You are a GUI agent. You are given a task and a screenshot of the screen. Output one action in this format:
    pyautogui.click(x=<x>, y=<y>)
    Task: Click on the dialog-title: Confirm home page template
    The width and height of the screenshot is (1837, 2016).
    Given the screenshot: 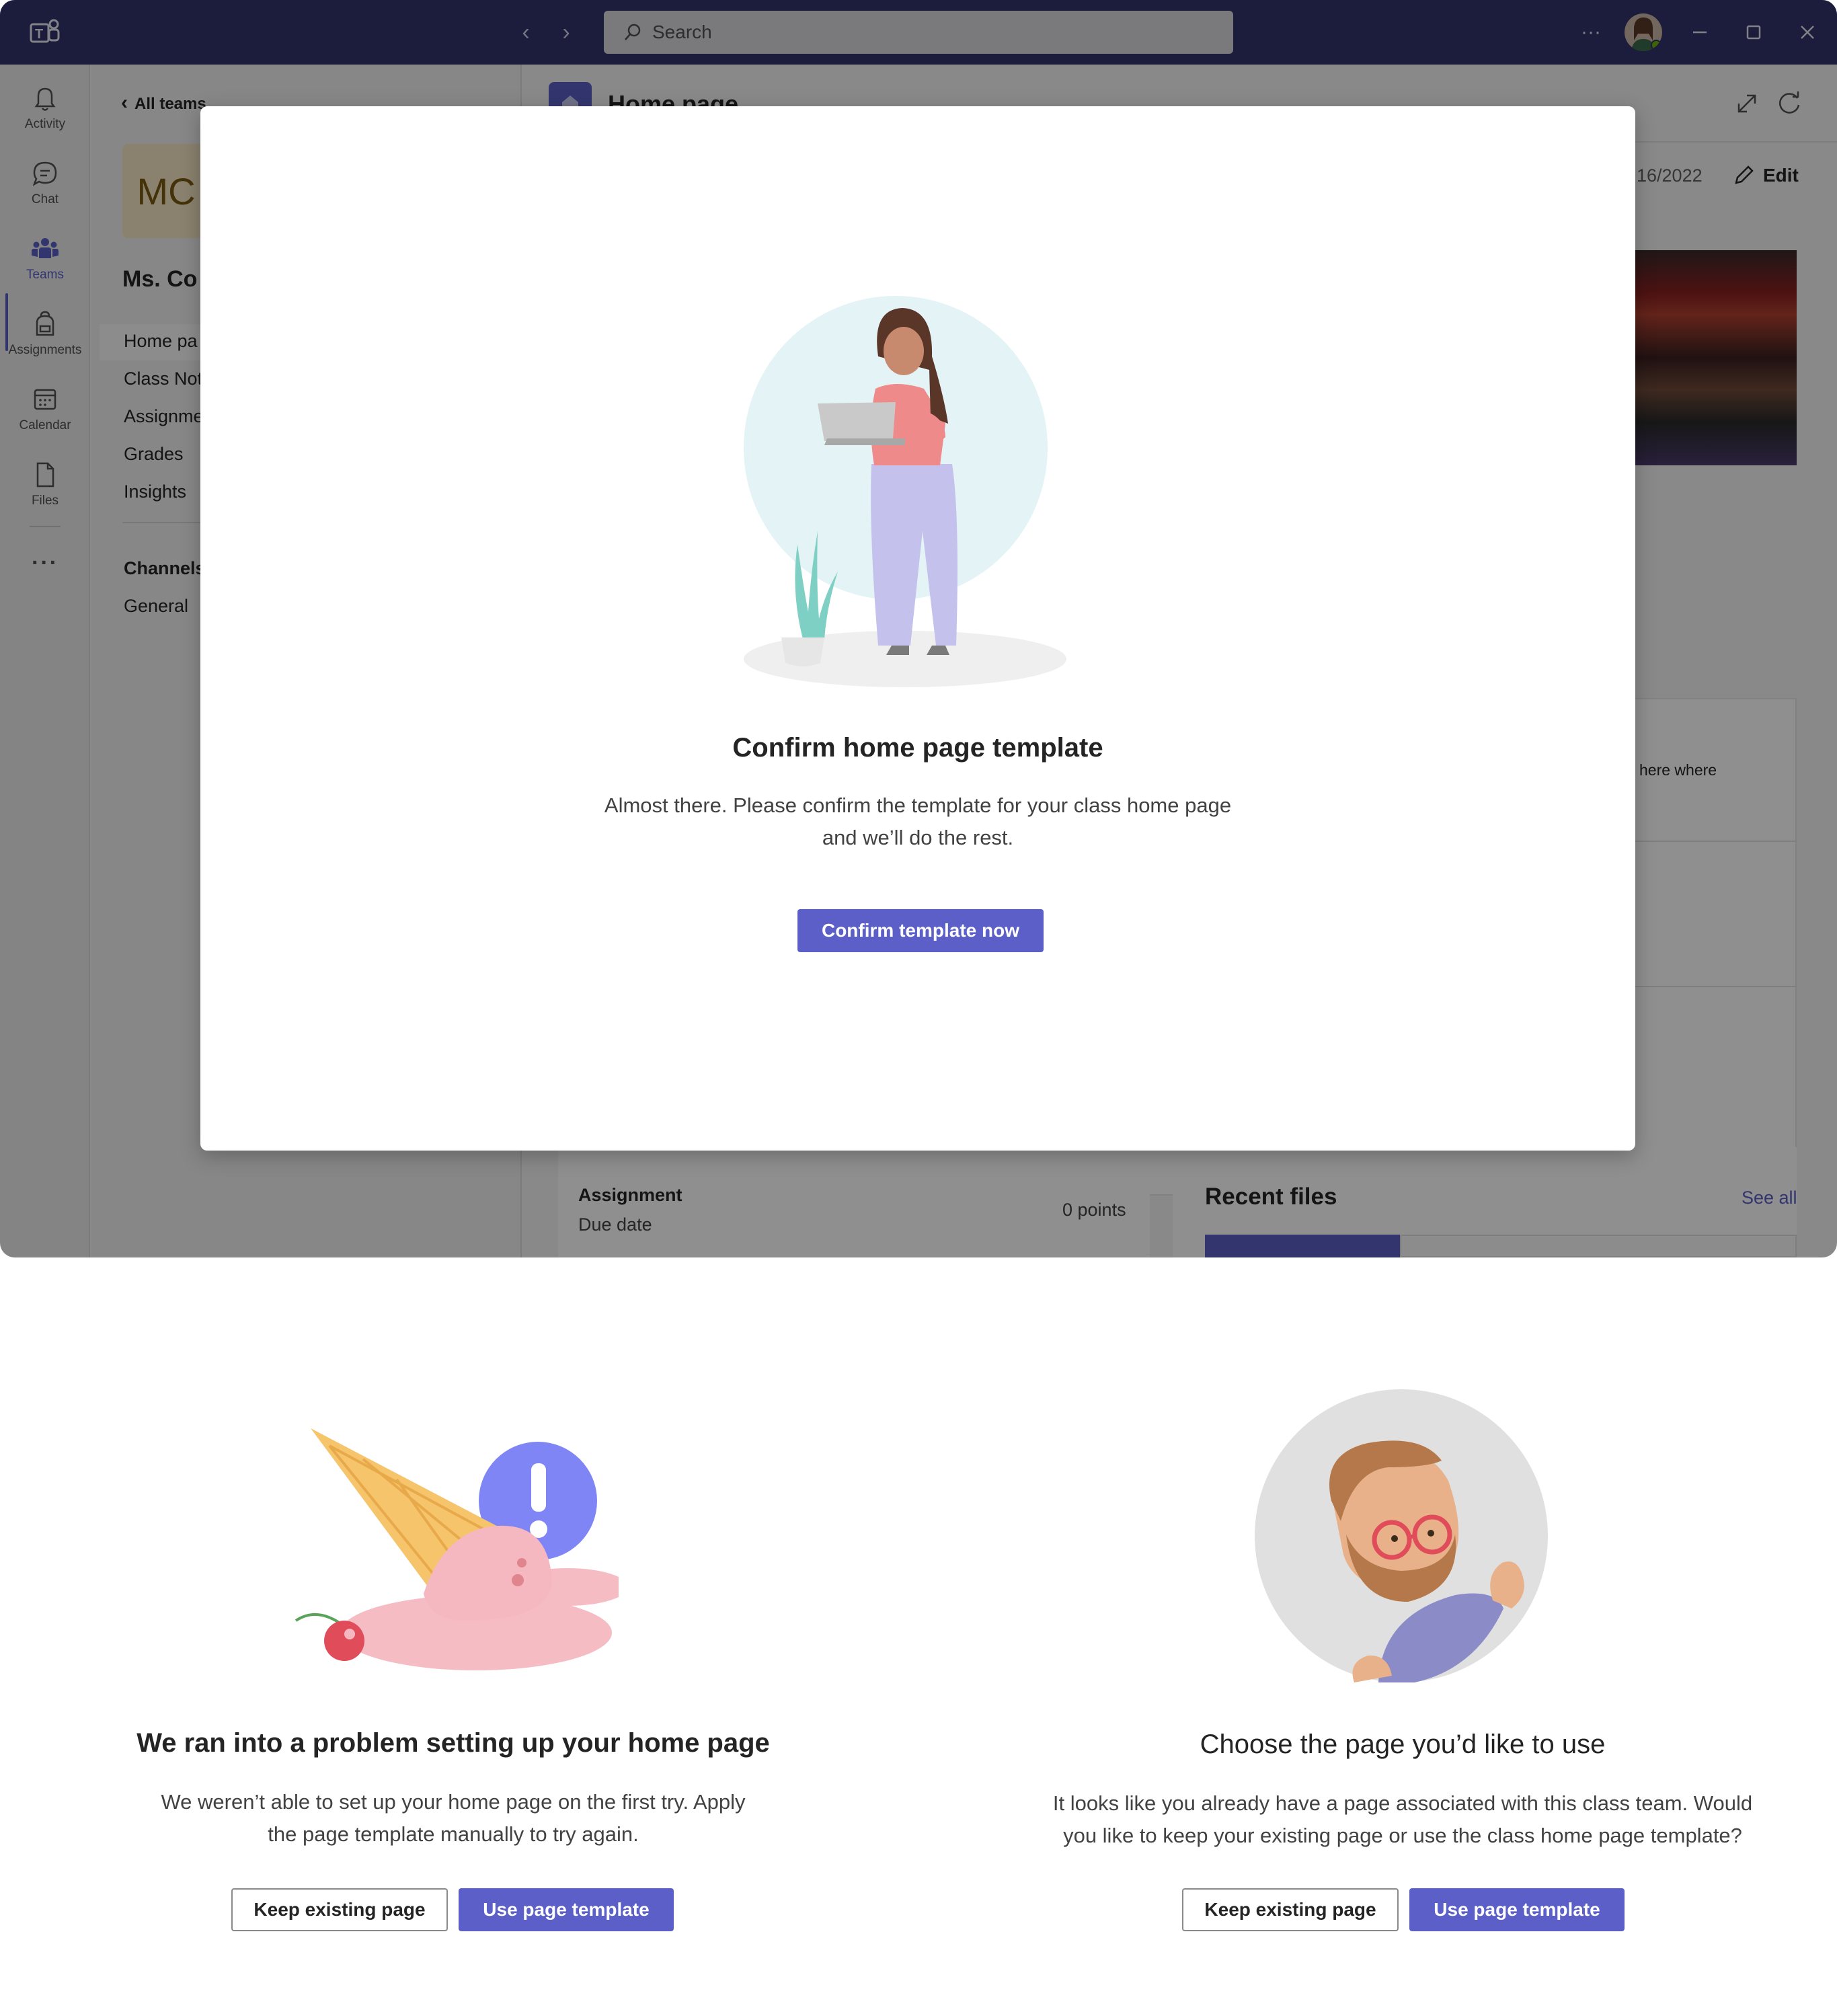 What is the action you would take?
    pyautogui.click(x=917, y=748)
    